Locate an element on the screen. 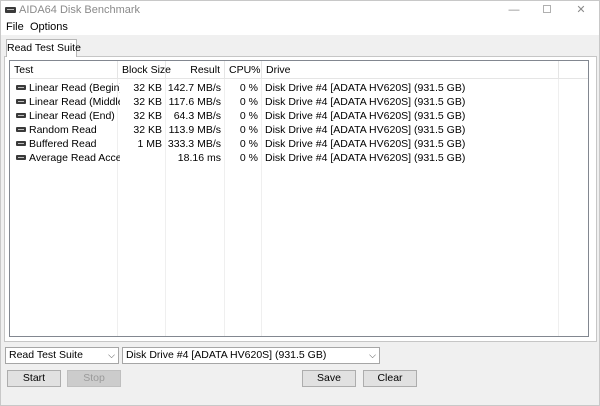 Image resolution: width=600 pixels, height=406 pixels. row-result: 333.3 MB/s is located at coordinates (194, 144).